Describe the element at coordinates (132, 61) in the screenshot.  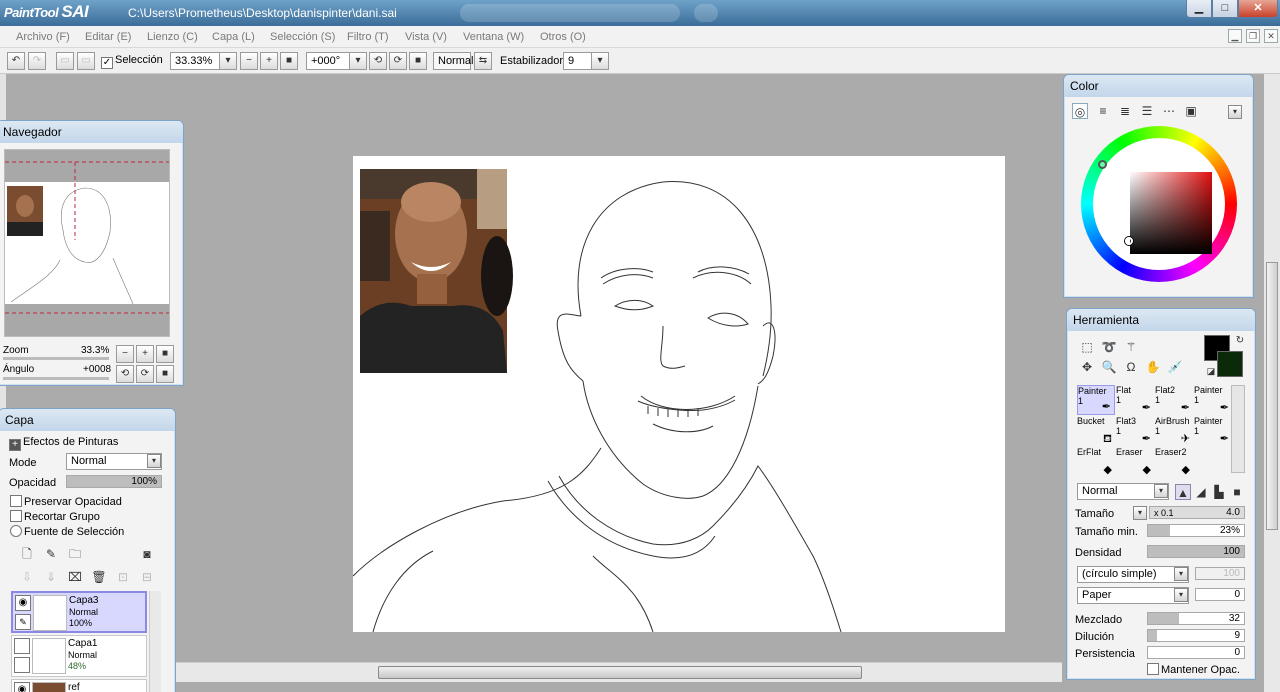
I see `selection-toggle: ✓ Selección` at that location.